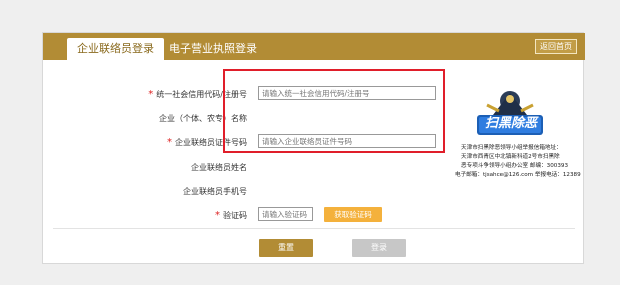 The image size is (620, 285). Describe the element at coordinates (511, 148) in the screenshot. I see `sidebar-line-1: 天津市扫黑除恶领导小组举报信箱地址：` at that location.